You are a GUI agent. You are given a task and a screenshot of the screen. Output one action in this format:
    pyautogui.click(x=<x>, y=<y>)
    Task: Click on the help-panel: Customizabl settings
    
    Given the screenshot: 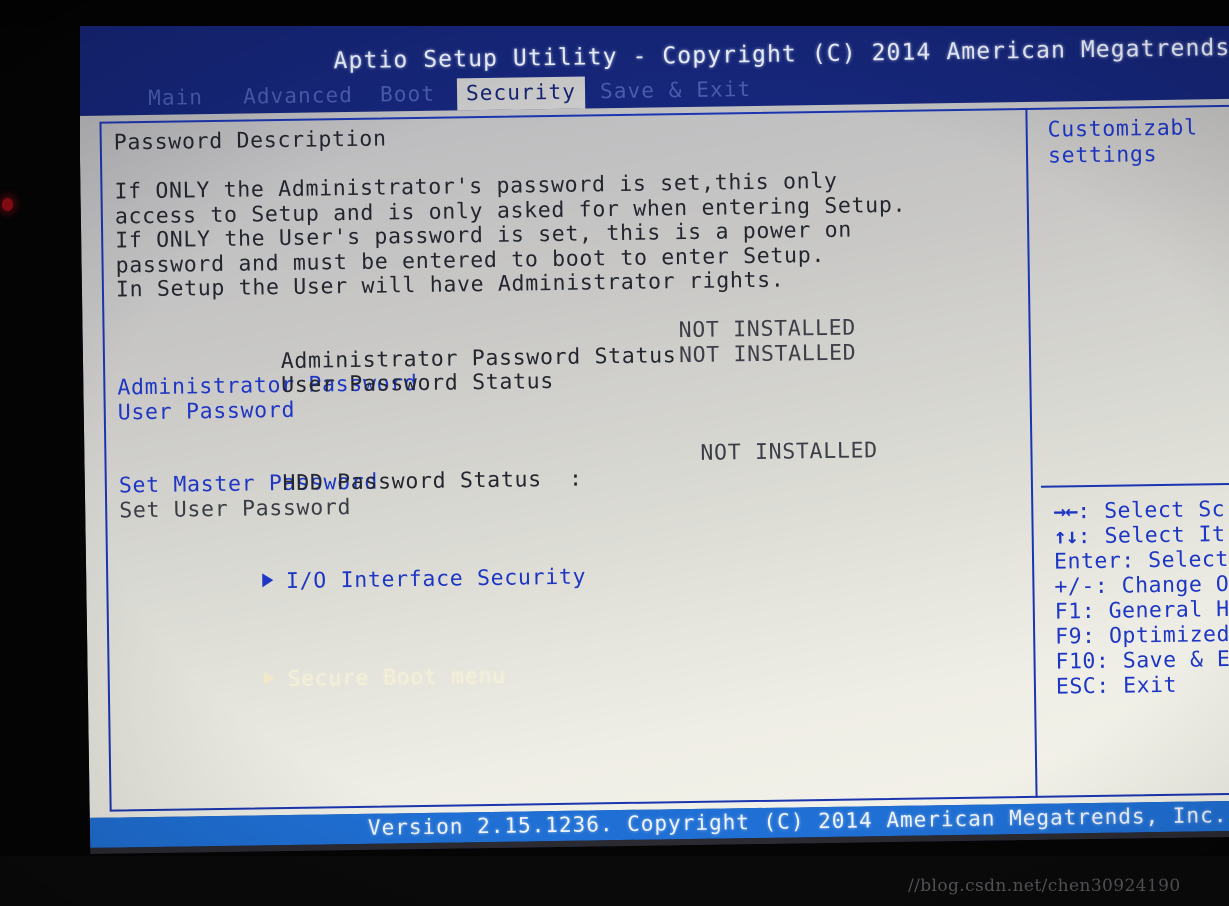 What is the action you would take?
    pyautogui.click(x=1138, y=142)
    